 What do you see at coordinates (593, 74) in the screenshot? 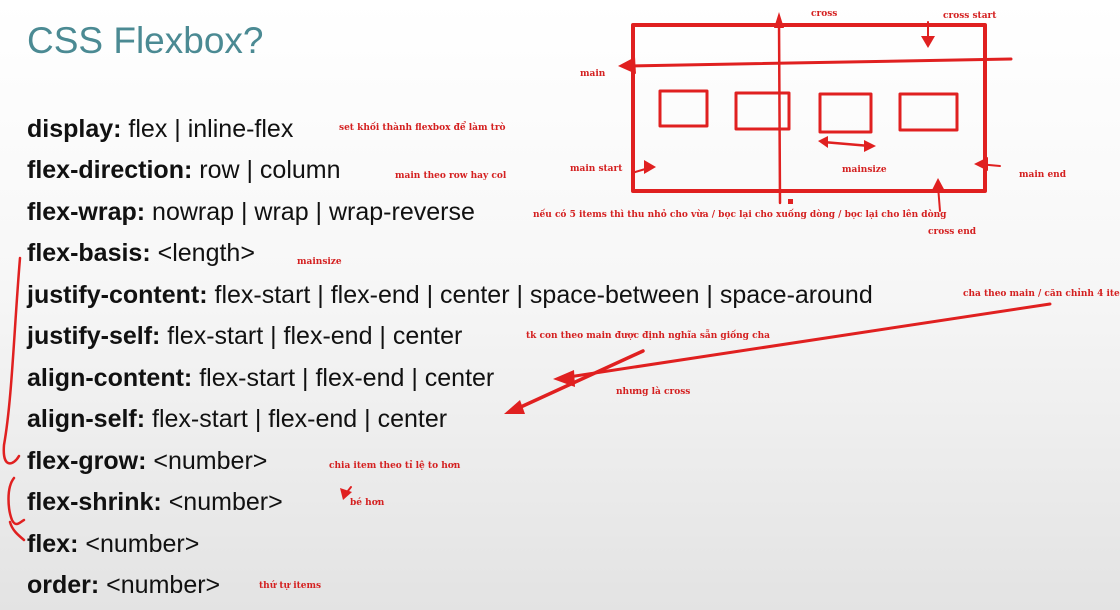
I see `label-main: main` at bounding box center [593, 74].